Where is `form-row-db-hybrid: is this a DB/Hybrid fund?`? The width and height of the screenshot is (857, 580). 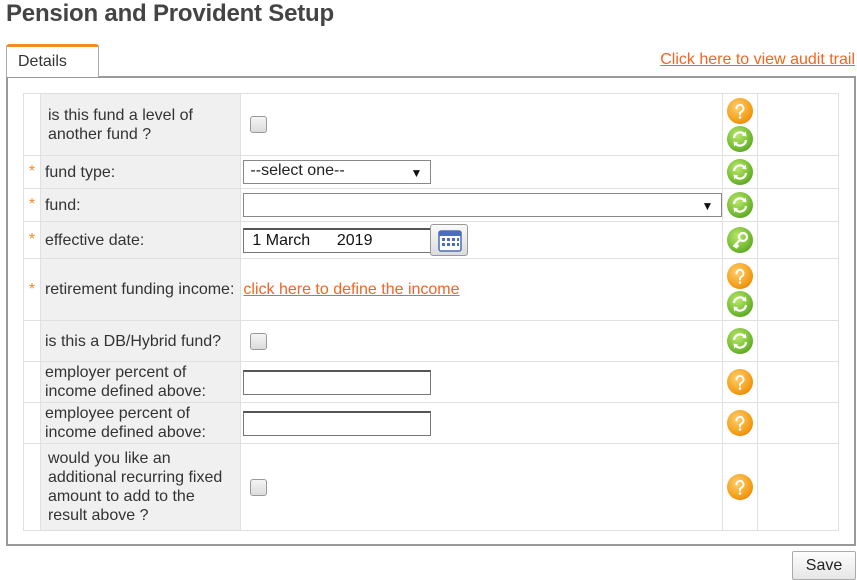 form-row-db-hybrid: is this a DB/Hybrid fund? is located at coordinates (431, 341).